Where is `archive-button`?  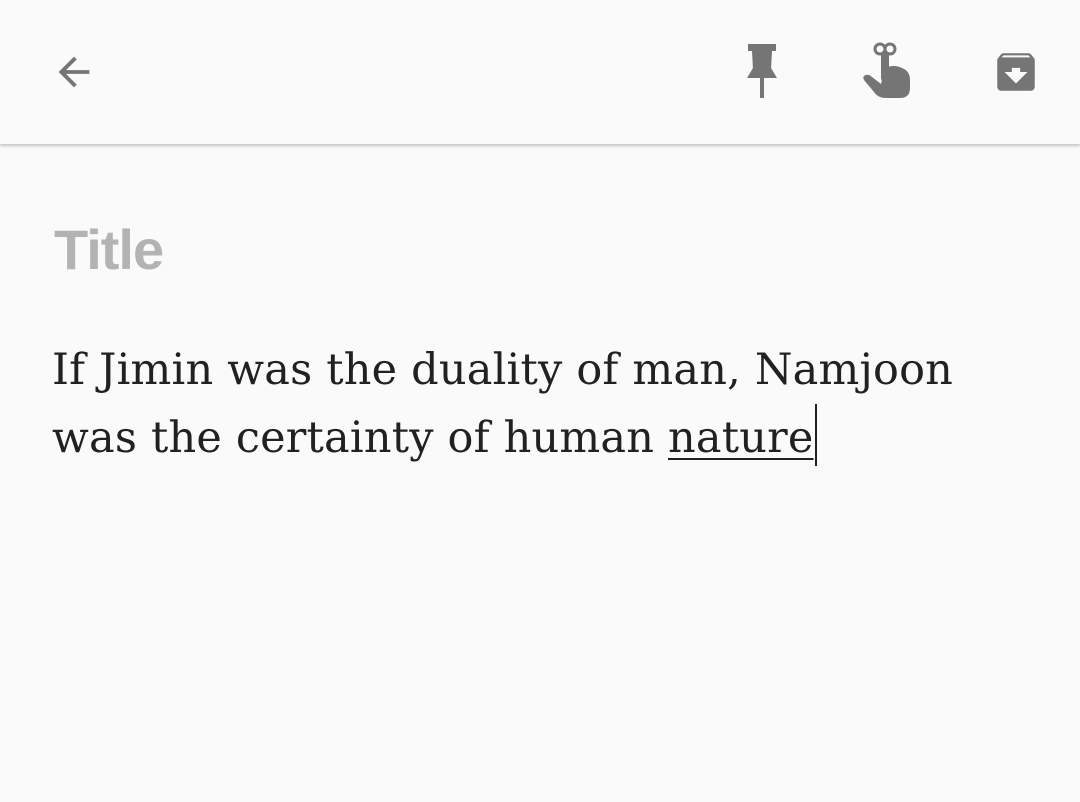 archive-button is located at coordinates (1016, 72).